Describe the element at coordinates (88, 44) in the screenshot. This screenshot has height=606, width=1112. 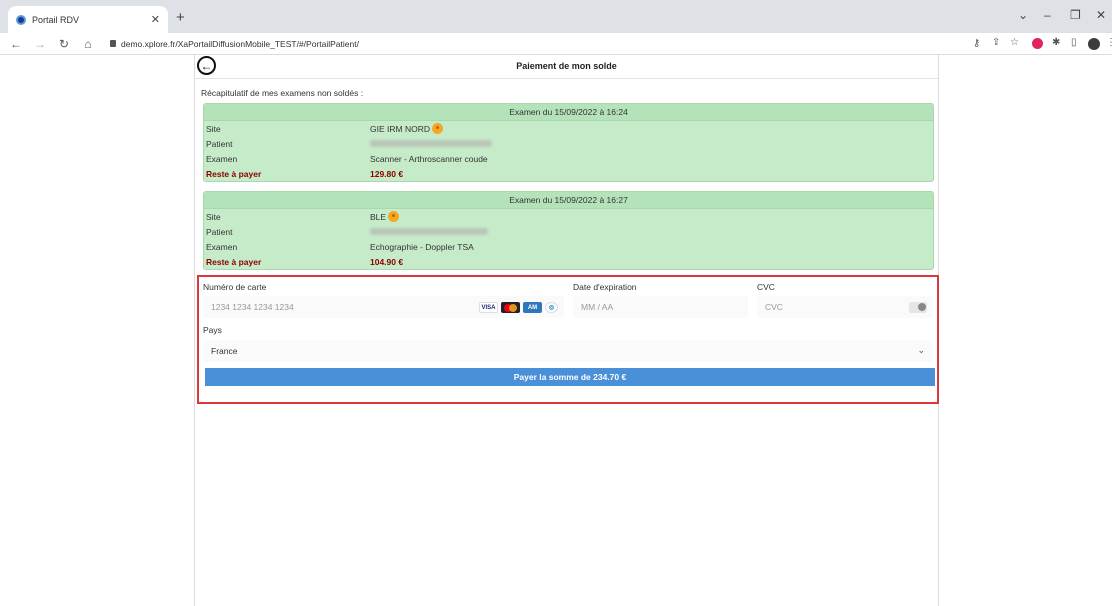
I see `home-icon: ⌂` at that location.